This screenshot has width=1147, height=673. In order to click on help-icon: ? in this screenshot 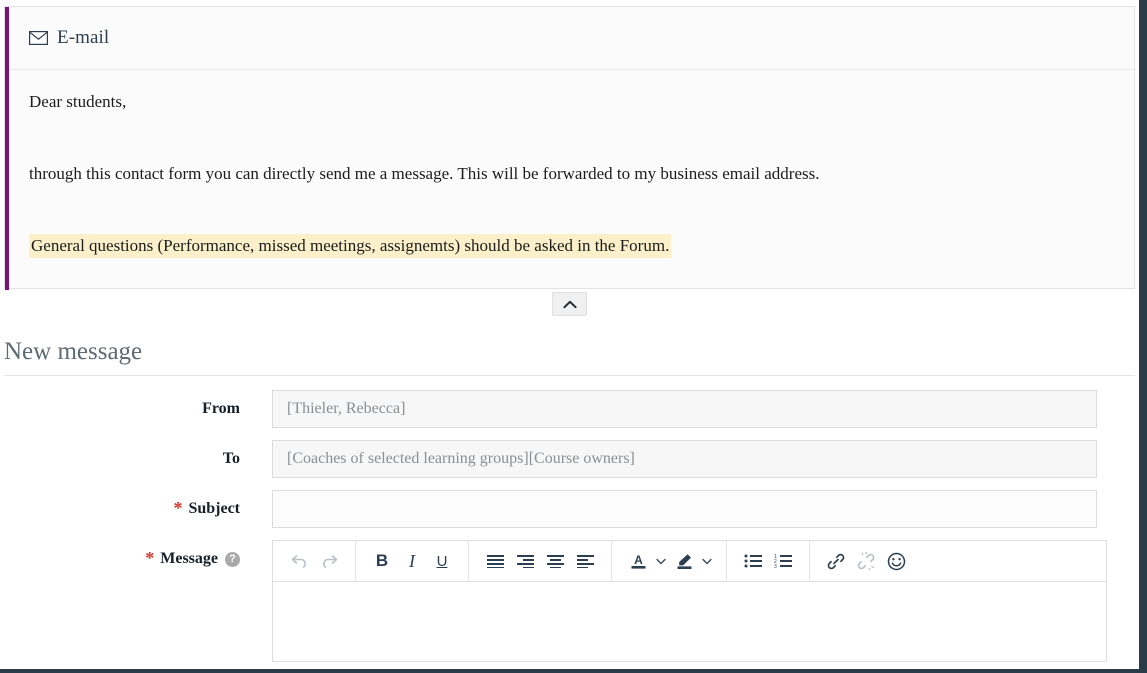, I will do `click(232, 559)`.